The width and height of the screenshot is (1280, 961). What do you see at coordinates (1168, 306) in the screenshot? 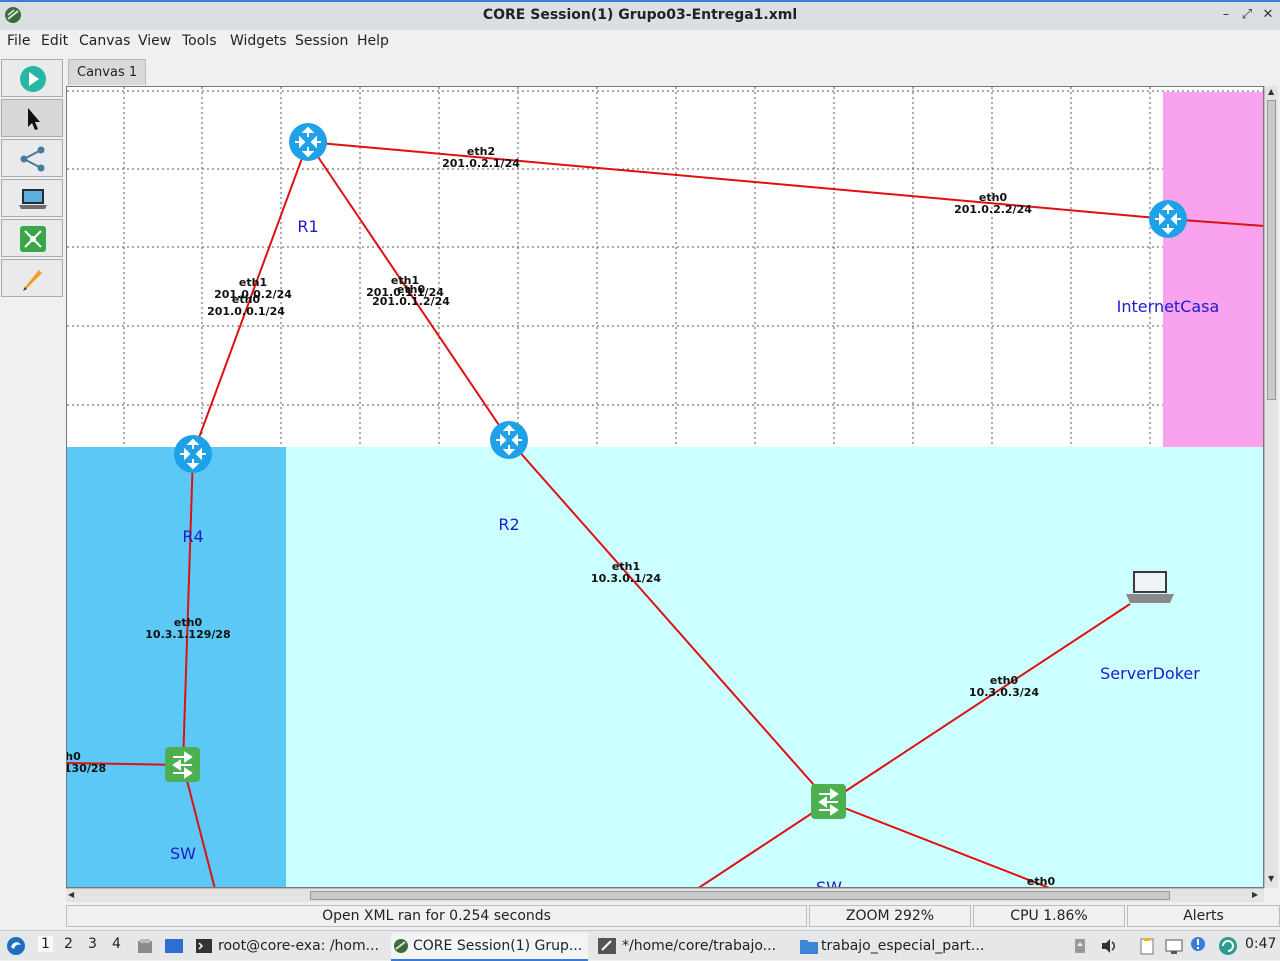
I see `node-label-internetcasa: InternetCasa` at bounding box center [1168, 306].